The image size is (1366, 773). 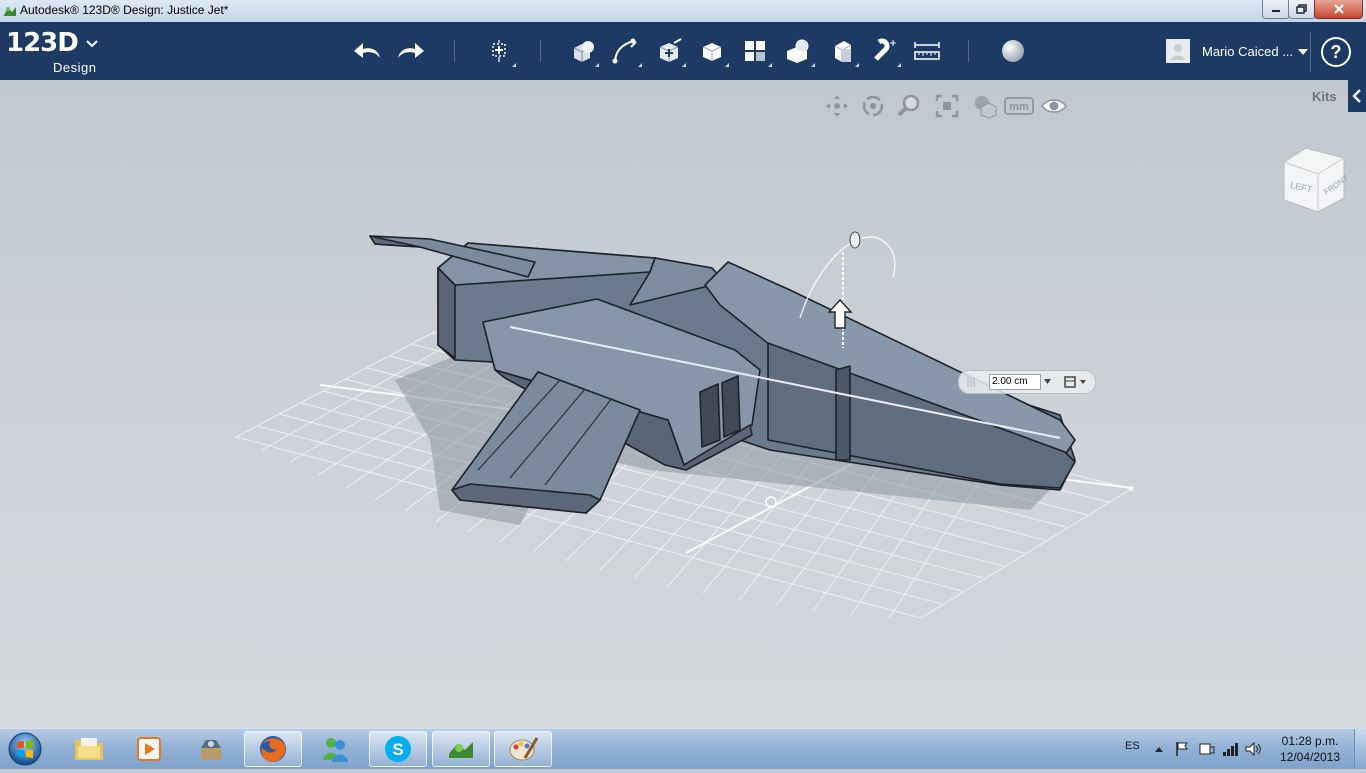 I want to click on snap-button, so click(x=884, y=51).